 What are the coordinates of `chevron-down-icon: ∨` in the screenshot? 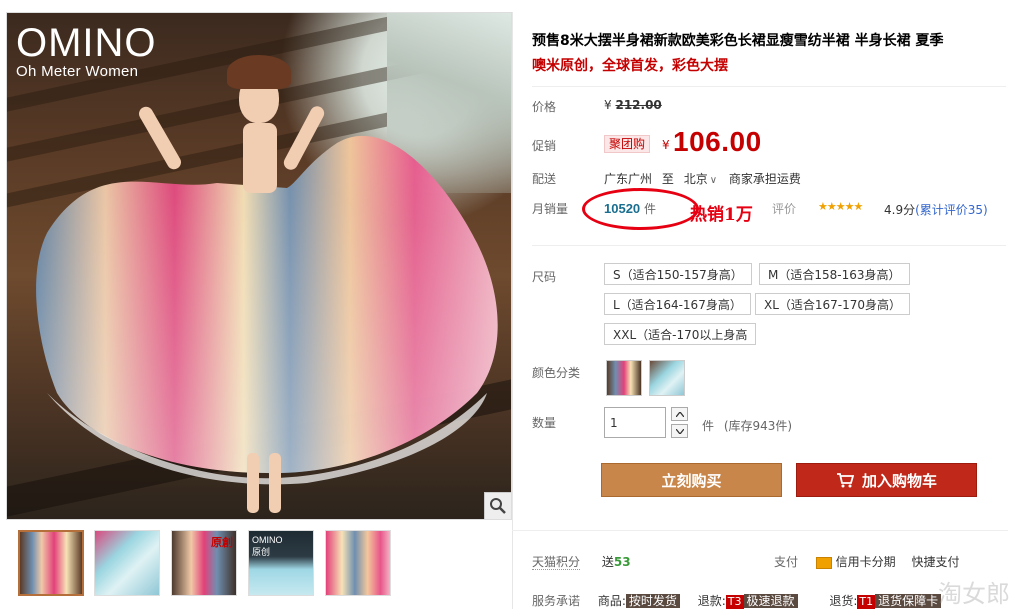 It's located at (713, 180).